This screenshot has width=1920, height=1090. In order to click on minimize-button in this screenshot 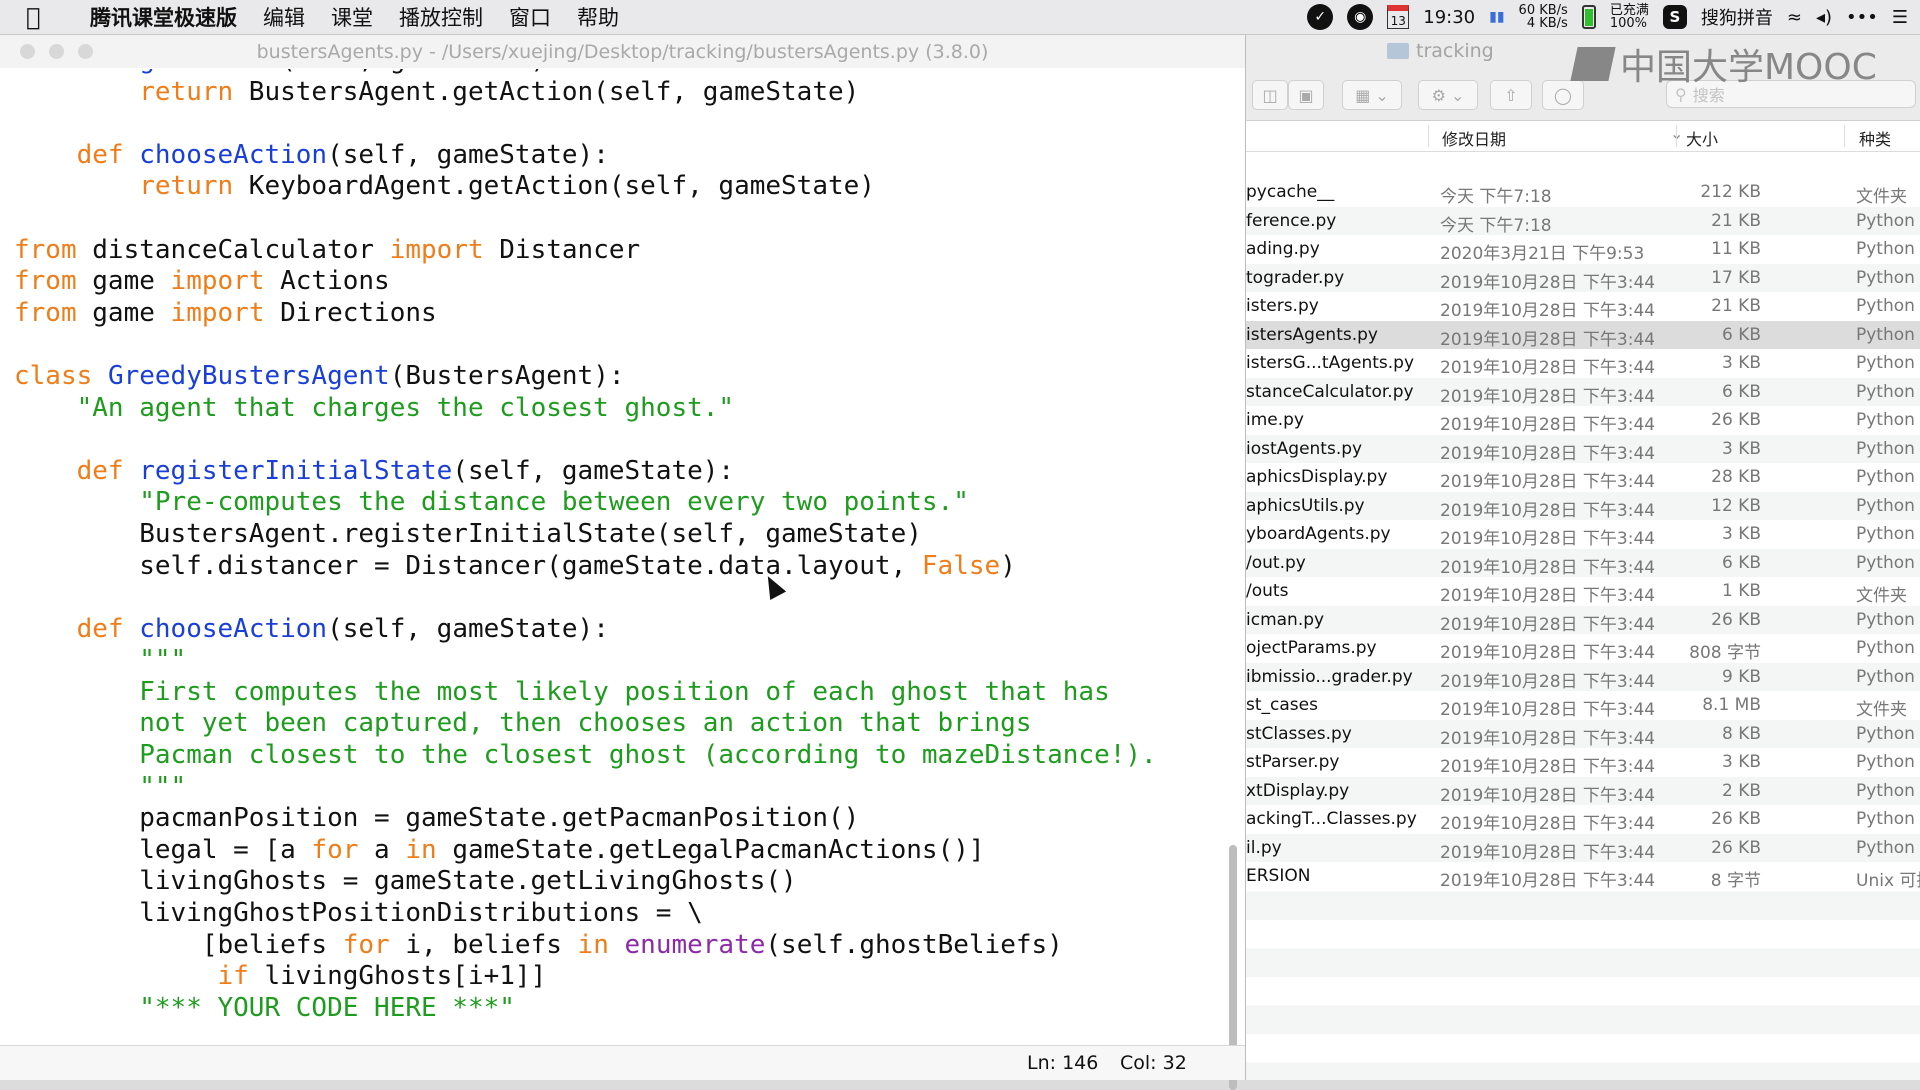, I will do `click(56, 51)`.